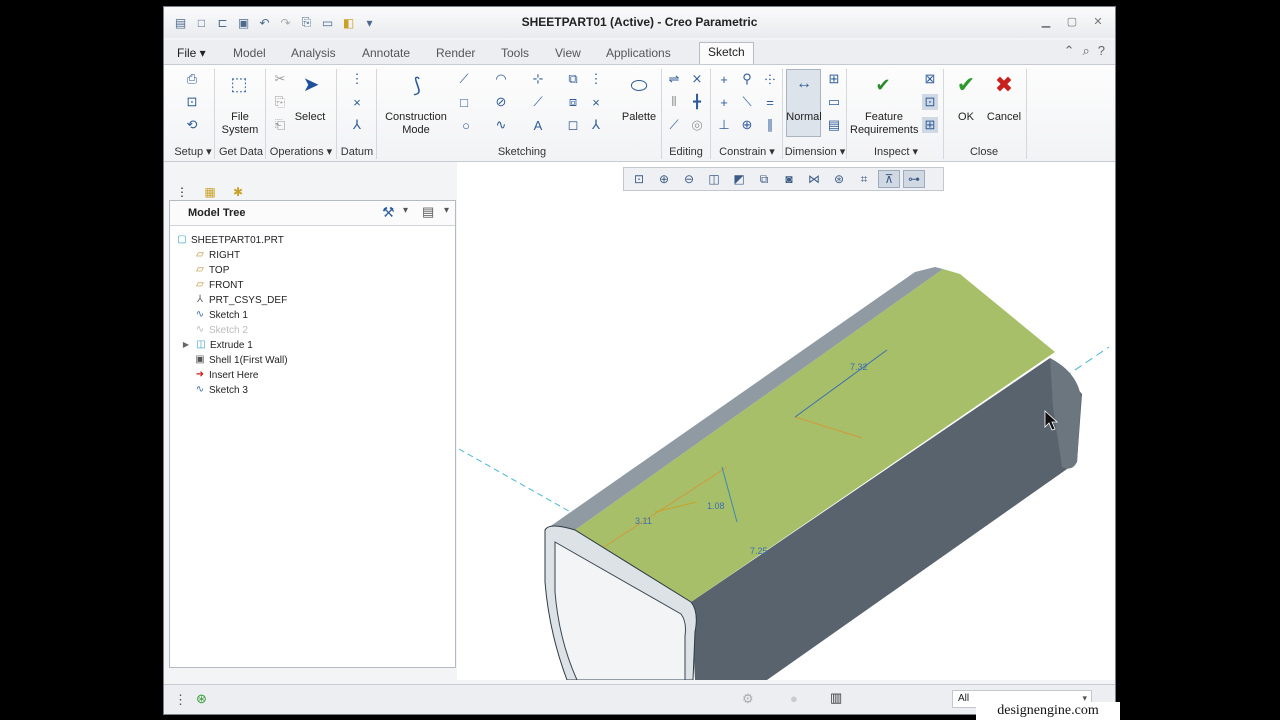 The height and width of the screenshot is (720, 1280). Describe the element at coordinates (515, 53) in the screenshot. I see `tab-tools: Tools` at that location.